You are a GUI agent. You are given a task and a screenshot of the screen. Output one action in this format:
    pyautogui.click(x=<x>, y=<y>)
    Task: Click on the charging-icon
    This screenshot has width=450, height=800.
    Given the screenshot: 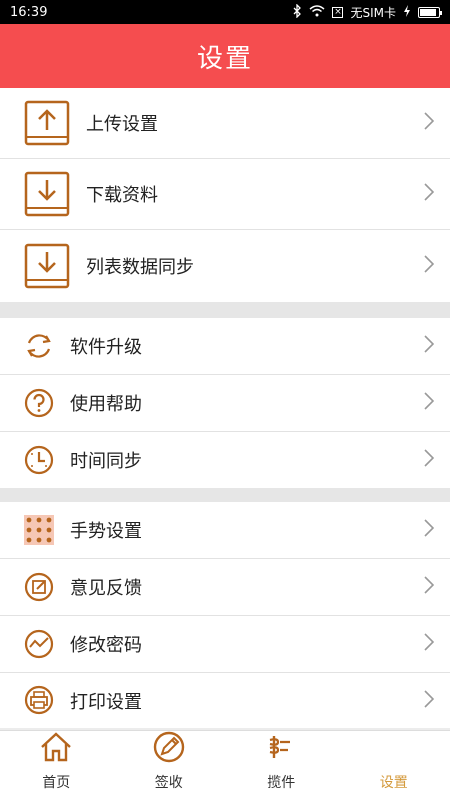 What is the action you would take?
    pyautogui.click(x=407, y=12)
    